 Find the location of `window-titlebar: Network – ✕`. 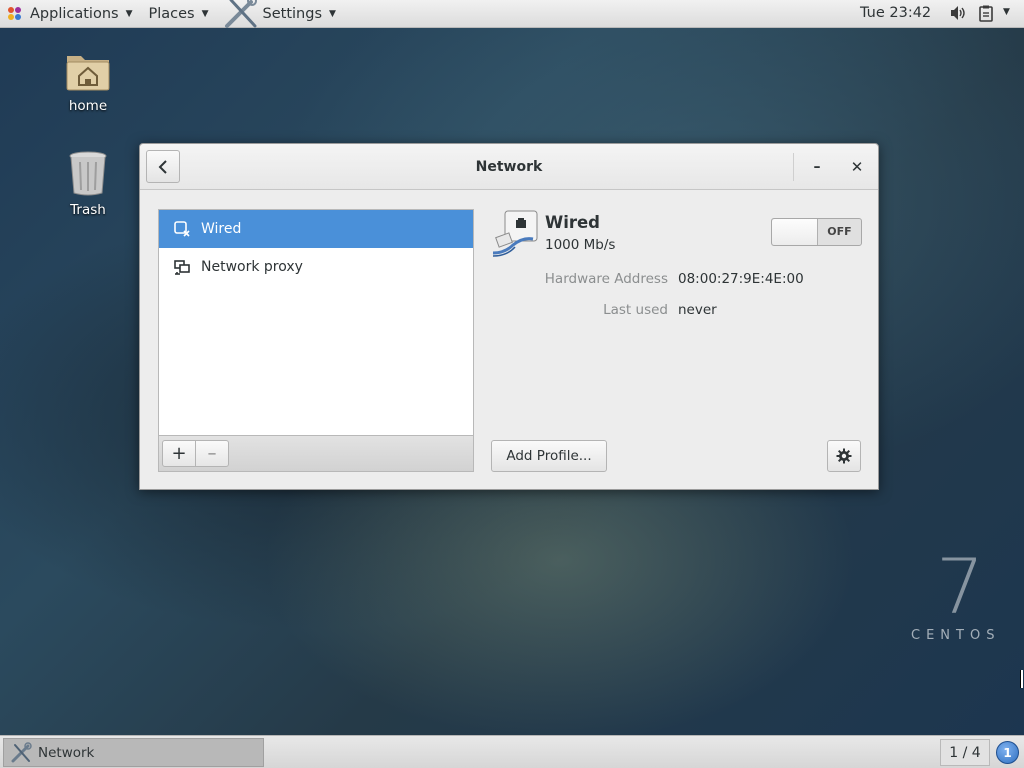

window-titlebar: Network – ✕ is located at coordinates (509, 167).